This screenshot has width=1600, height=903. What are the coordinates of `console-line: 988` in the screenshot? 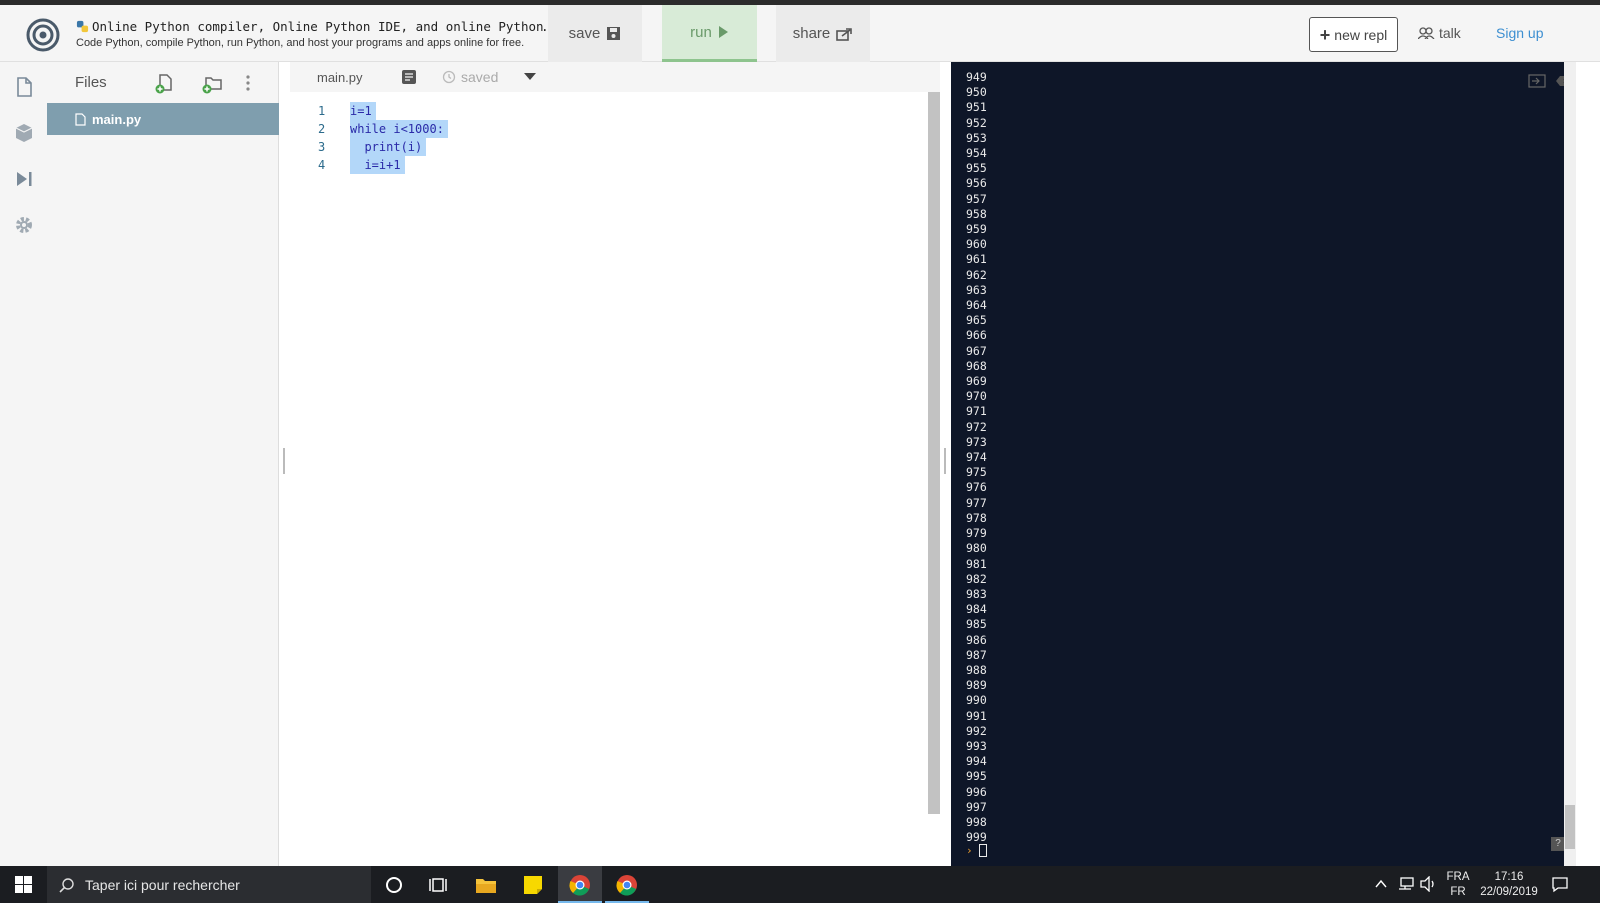 It's located at (976, 669).